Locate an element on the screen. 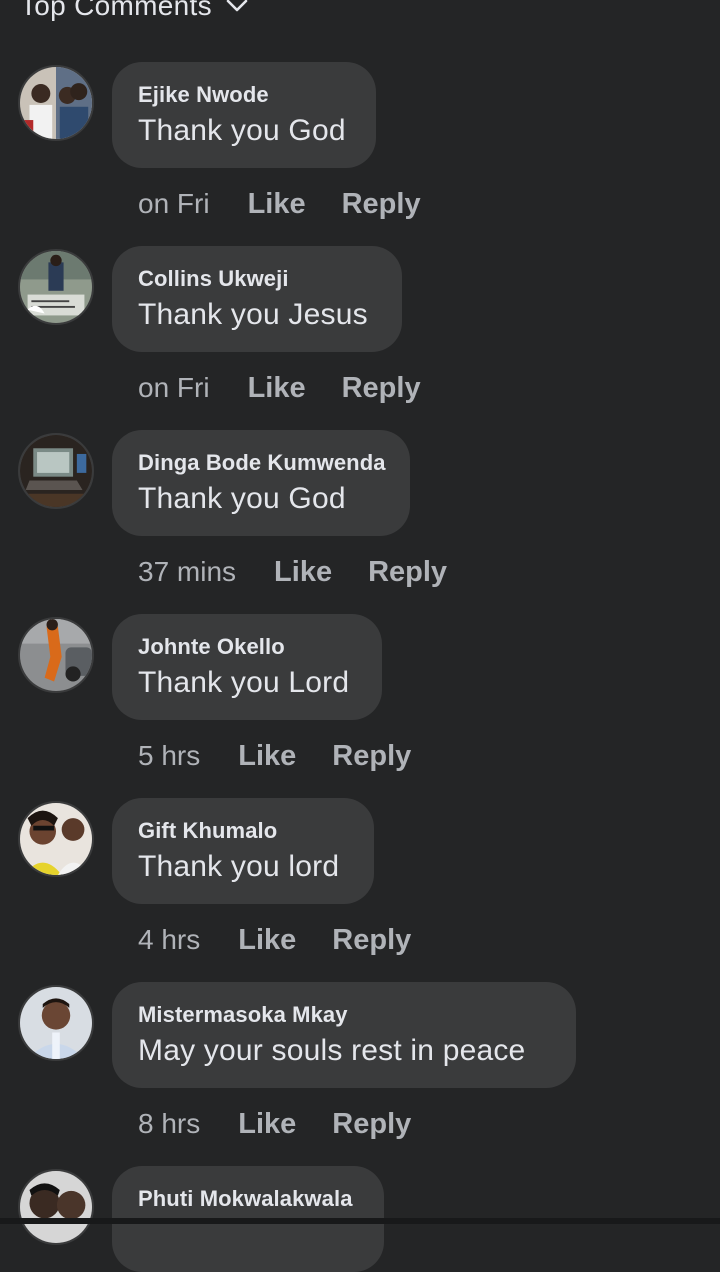  comment-actions: 37 mins Like Reply is located at coordinates (310, 572).